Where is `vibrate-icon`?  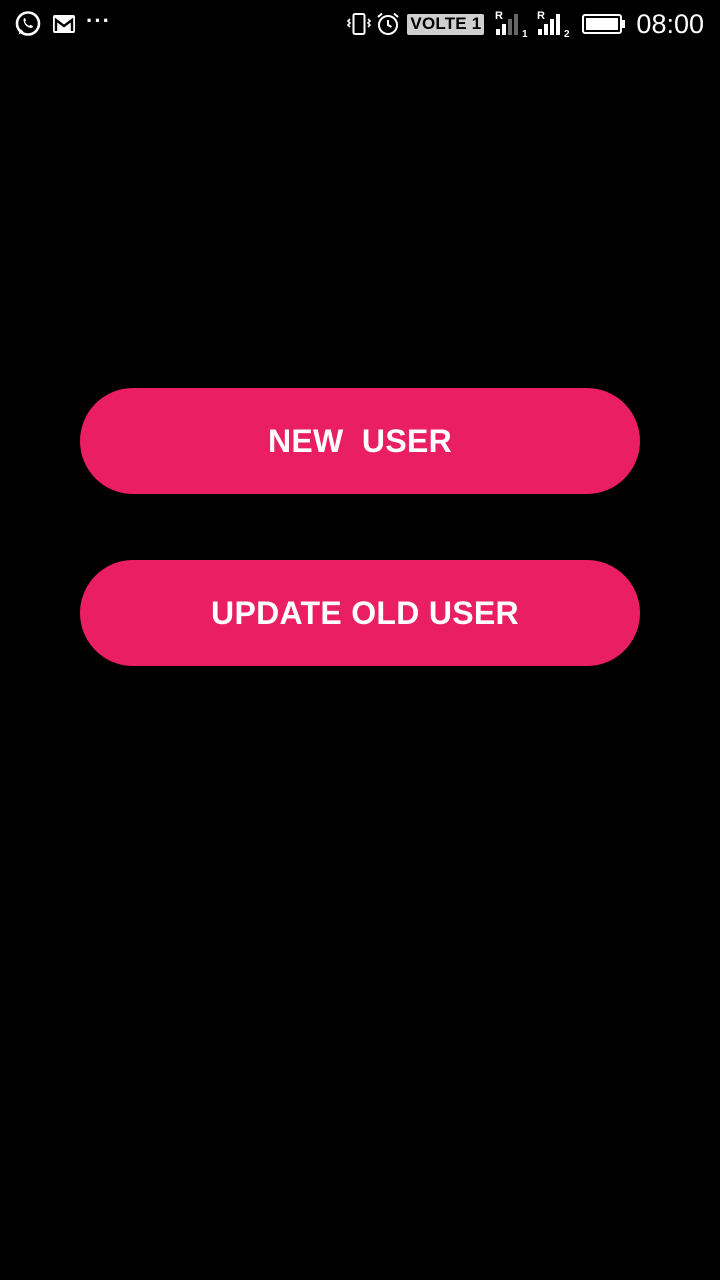
vibrate-icon is located at coordinates (359, 24).